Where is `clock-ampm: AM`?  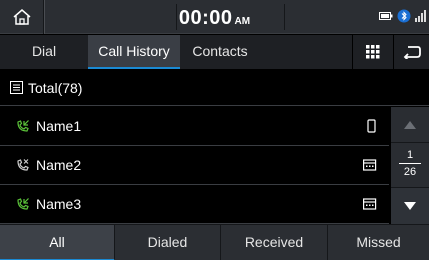 clock-ampm: AM is located at coordinates (242, 21).